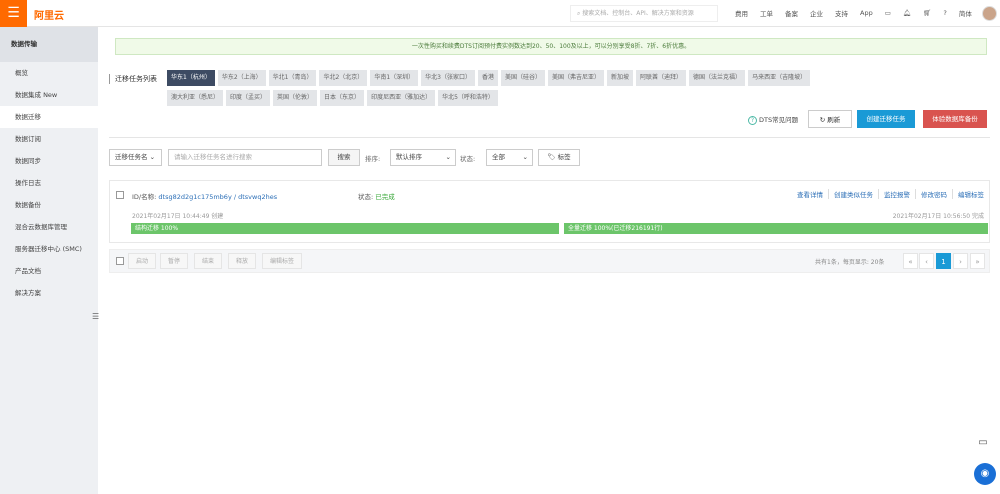 The image size is (1000, 494). Describe the element at coordinates (49, 183) in the screenshot. I see `sidebar-item-logs: 操作日志` at that location.